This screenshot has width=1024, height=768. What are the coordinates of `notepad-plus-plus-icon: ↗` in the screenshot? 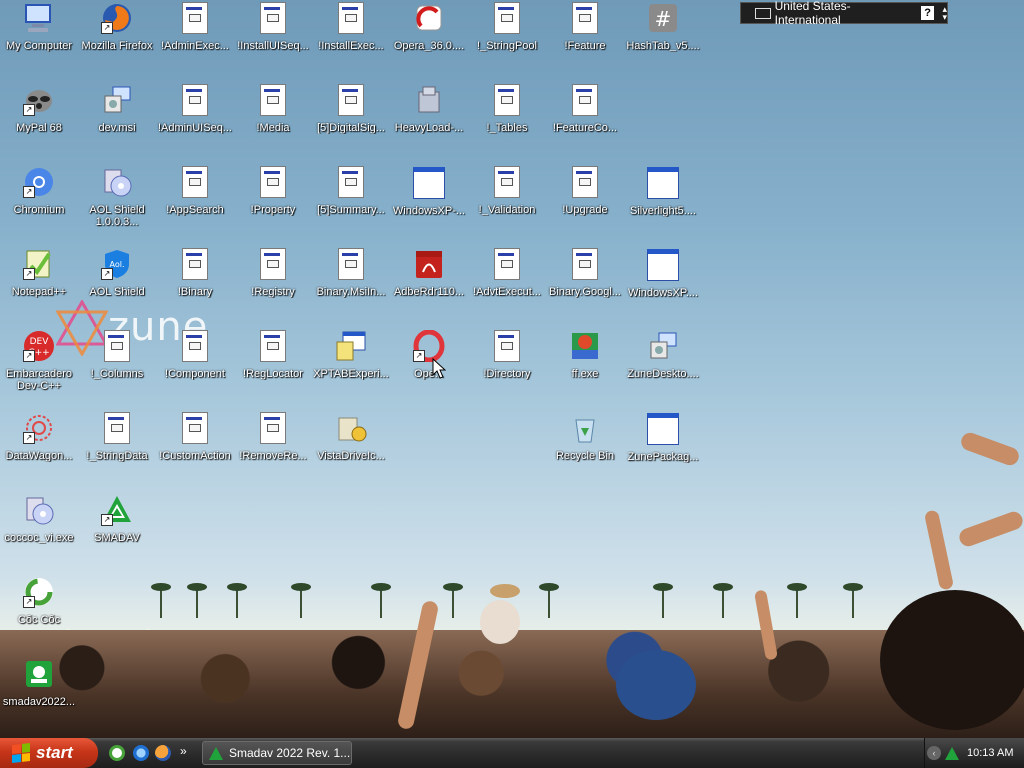 It's located at (39, 264).